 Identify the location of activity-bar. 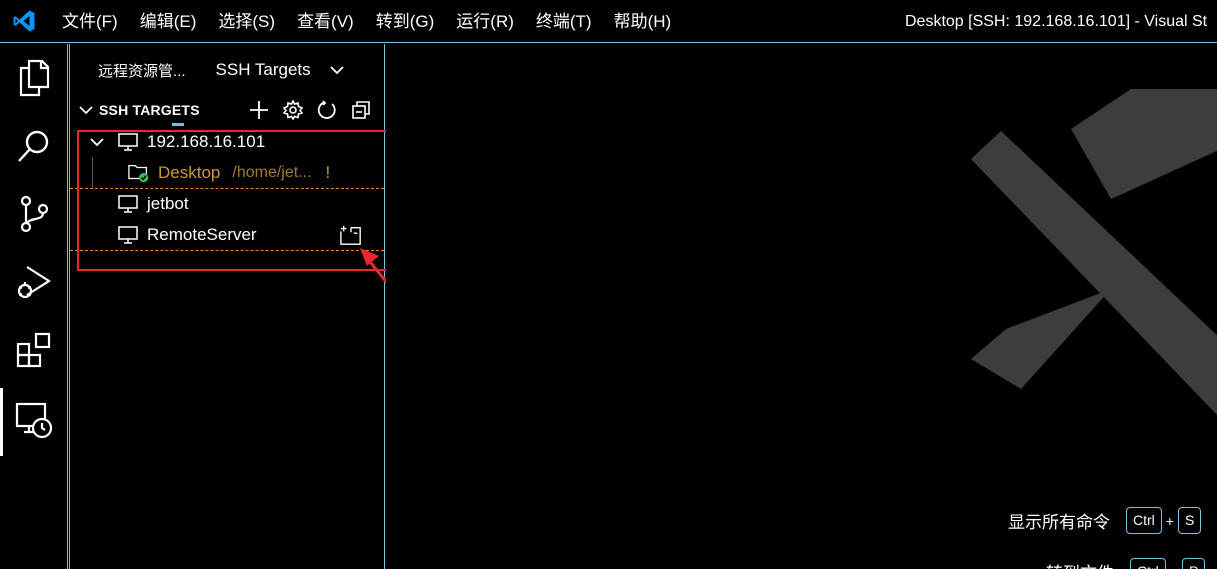
(34, 306).